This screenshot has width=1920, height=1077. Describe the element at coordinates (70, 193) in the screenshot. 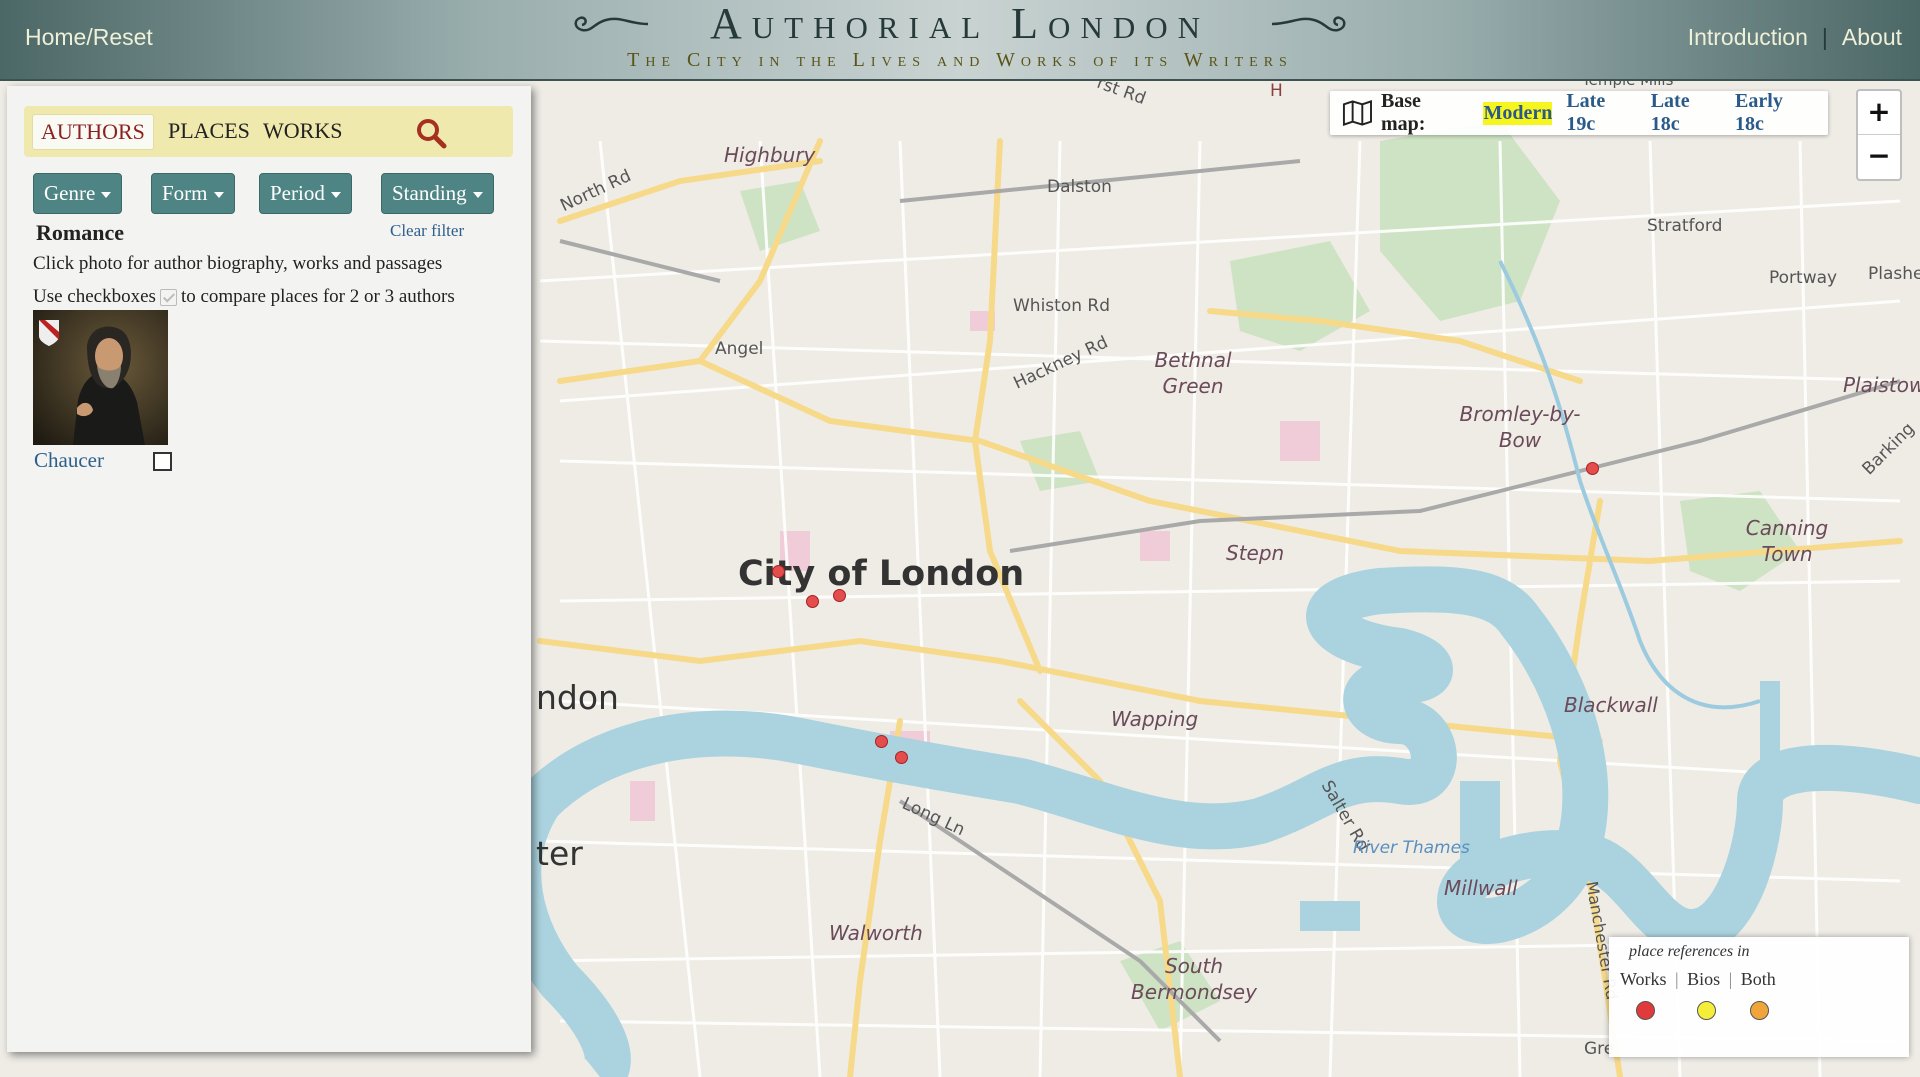

I see `genre-label: Genre` at that location.